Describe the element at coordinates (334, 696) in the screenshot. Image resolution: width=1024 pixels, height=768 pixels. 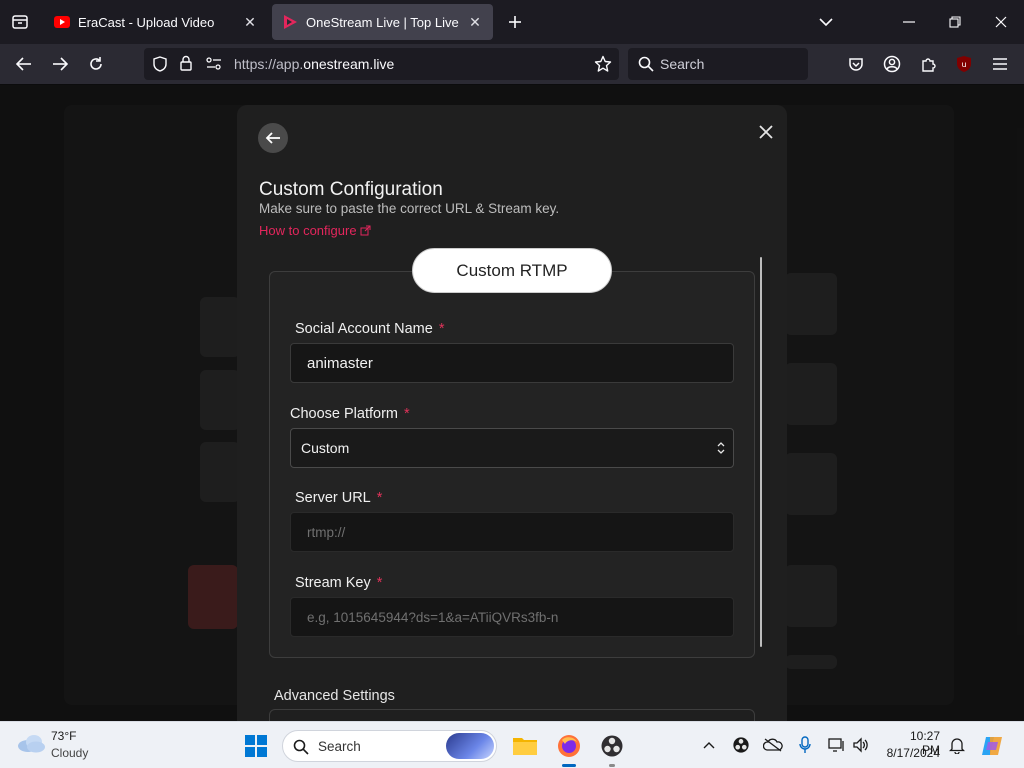
I see `advanced-settings-heading: Advanced Settings` at that location.